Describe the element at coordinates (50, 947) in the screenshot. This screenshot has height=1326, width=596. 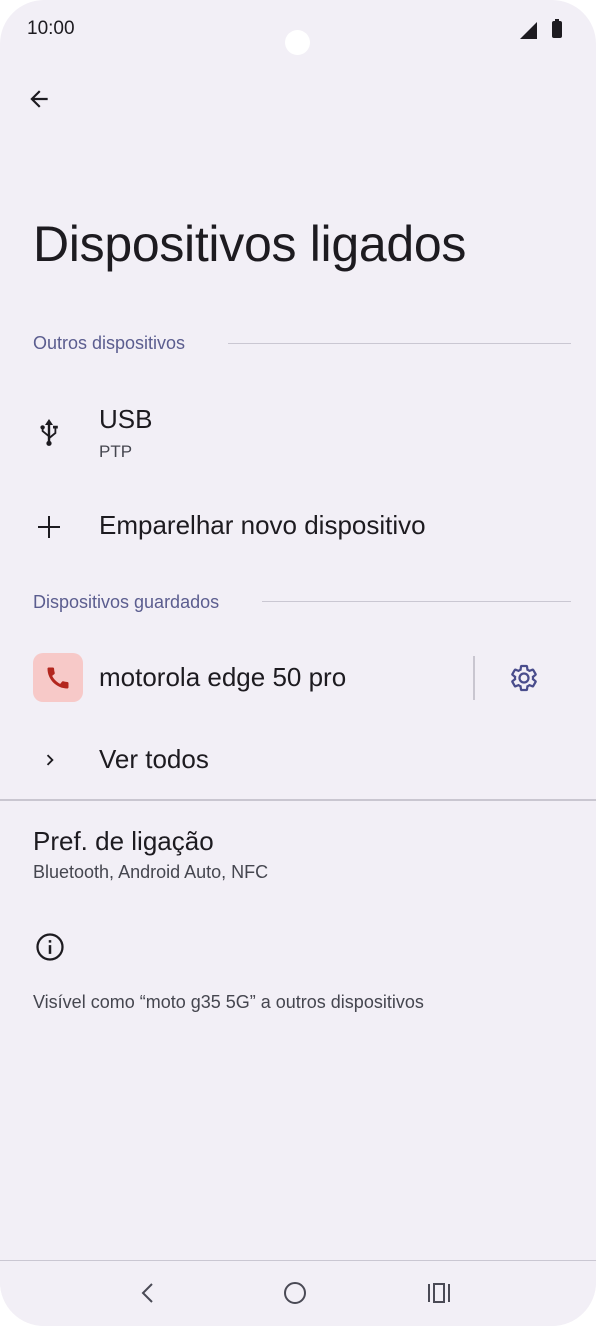
I see `info-icon` at that location.